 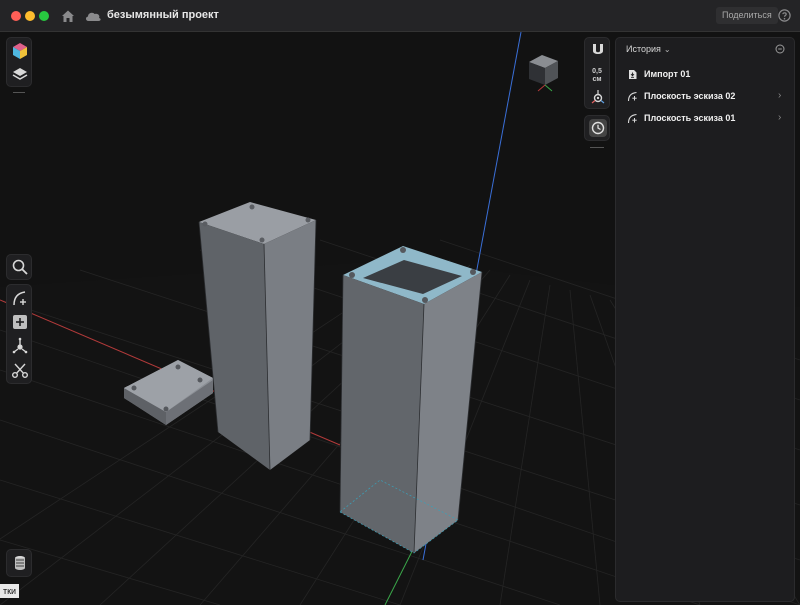 I want to click on bottom-left-toolbar, so click(x=19, y=563).